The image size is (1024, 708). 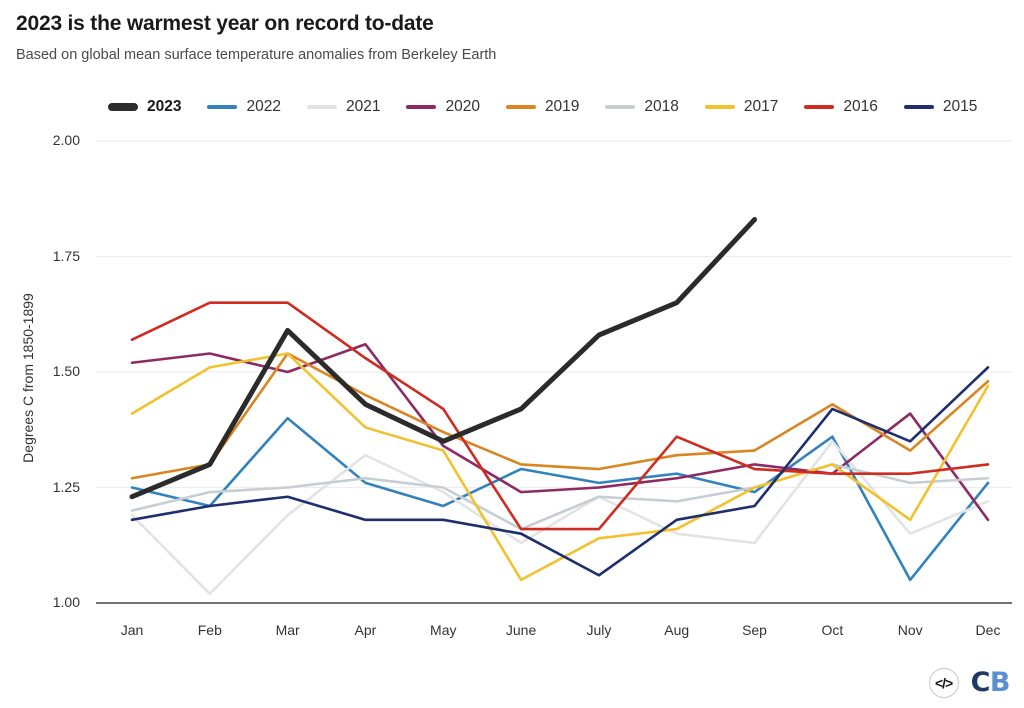 I want to click on y-tick-label-1.25: 1.25, so click(x=66, y=486).